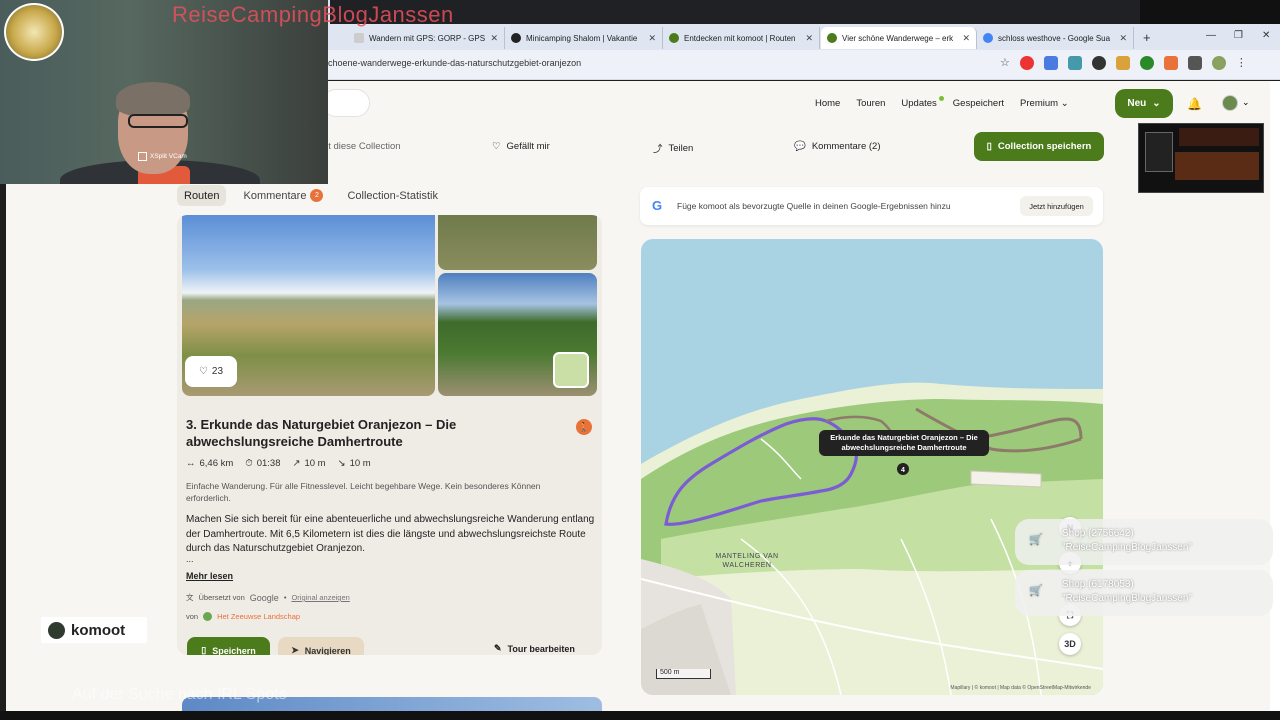 This screenshot has width=1280, height=720. Describe the element at coordinates (264, 597) in the screenshot. I see `google-logo: Google` at that location.